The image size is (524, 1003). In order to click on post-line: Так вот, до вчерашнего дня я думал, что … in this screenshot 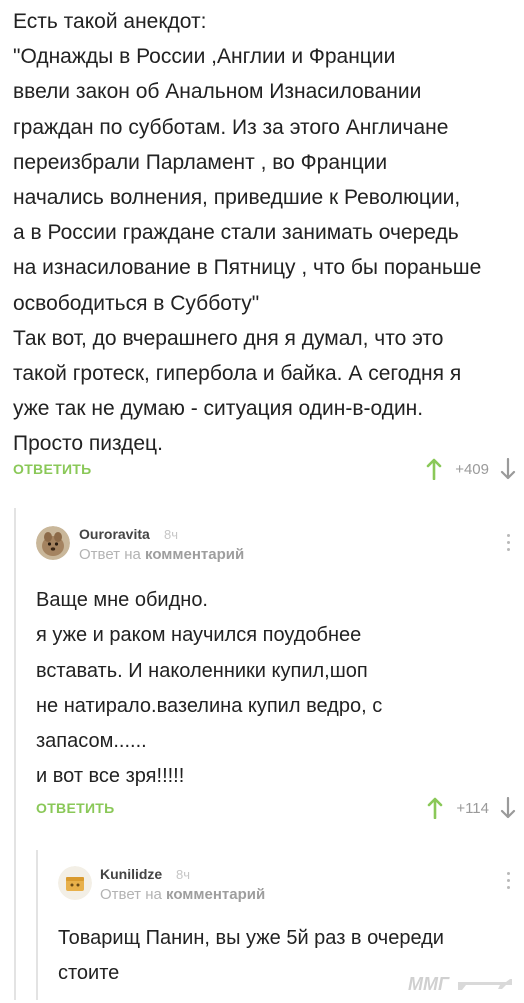, I will do `click(228, 338)`.